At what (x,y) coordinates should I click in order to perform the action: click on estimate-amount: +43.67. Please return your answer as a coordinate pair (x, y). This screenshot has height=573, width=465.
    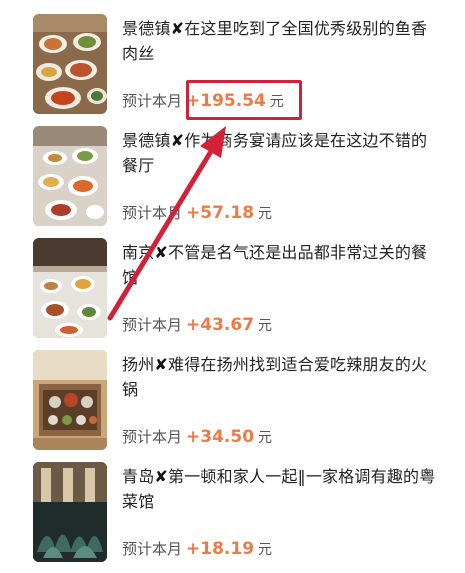
    Looking at the image, I should click on (220, 325).